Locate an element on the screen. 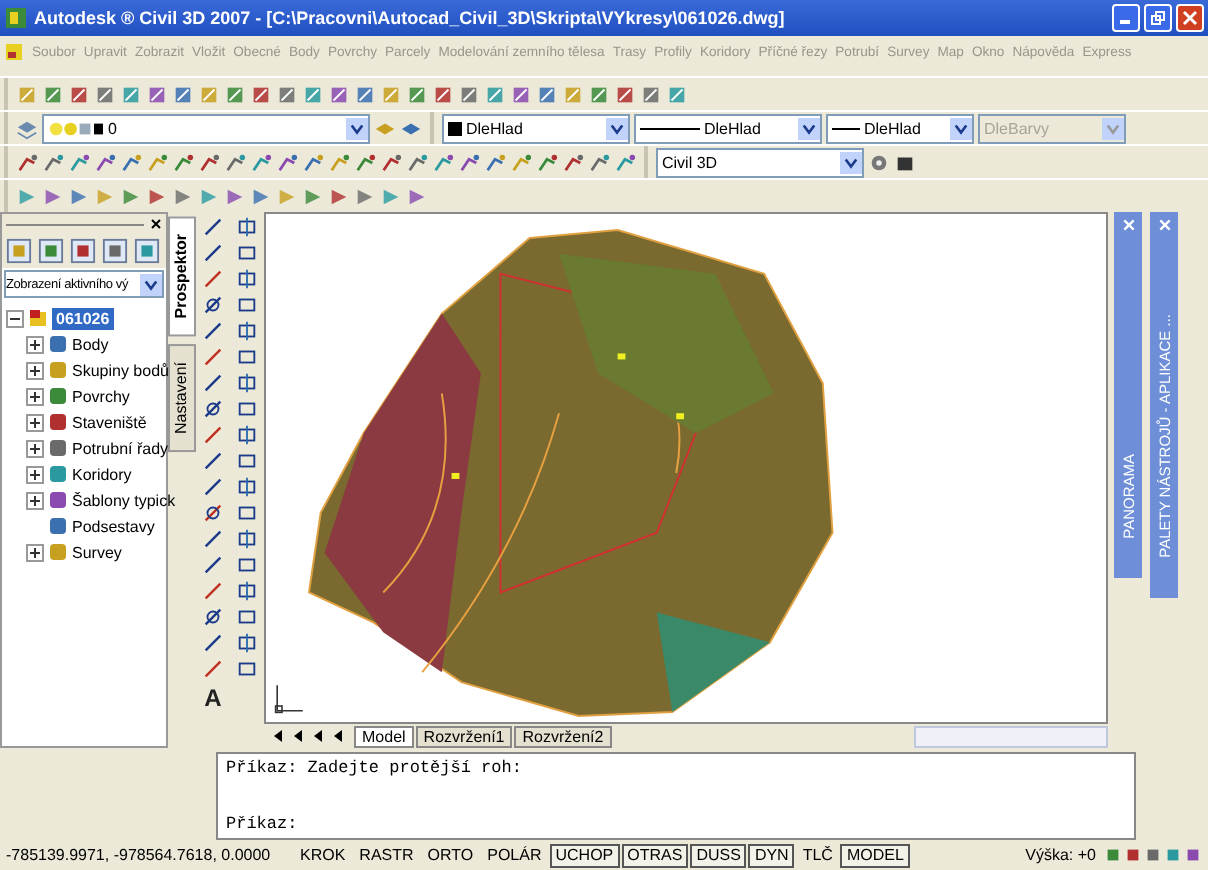 The width and height of the screenshot is (1208, 870). text-tool: A is located at coordinates (213, 698).